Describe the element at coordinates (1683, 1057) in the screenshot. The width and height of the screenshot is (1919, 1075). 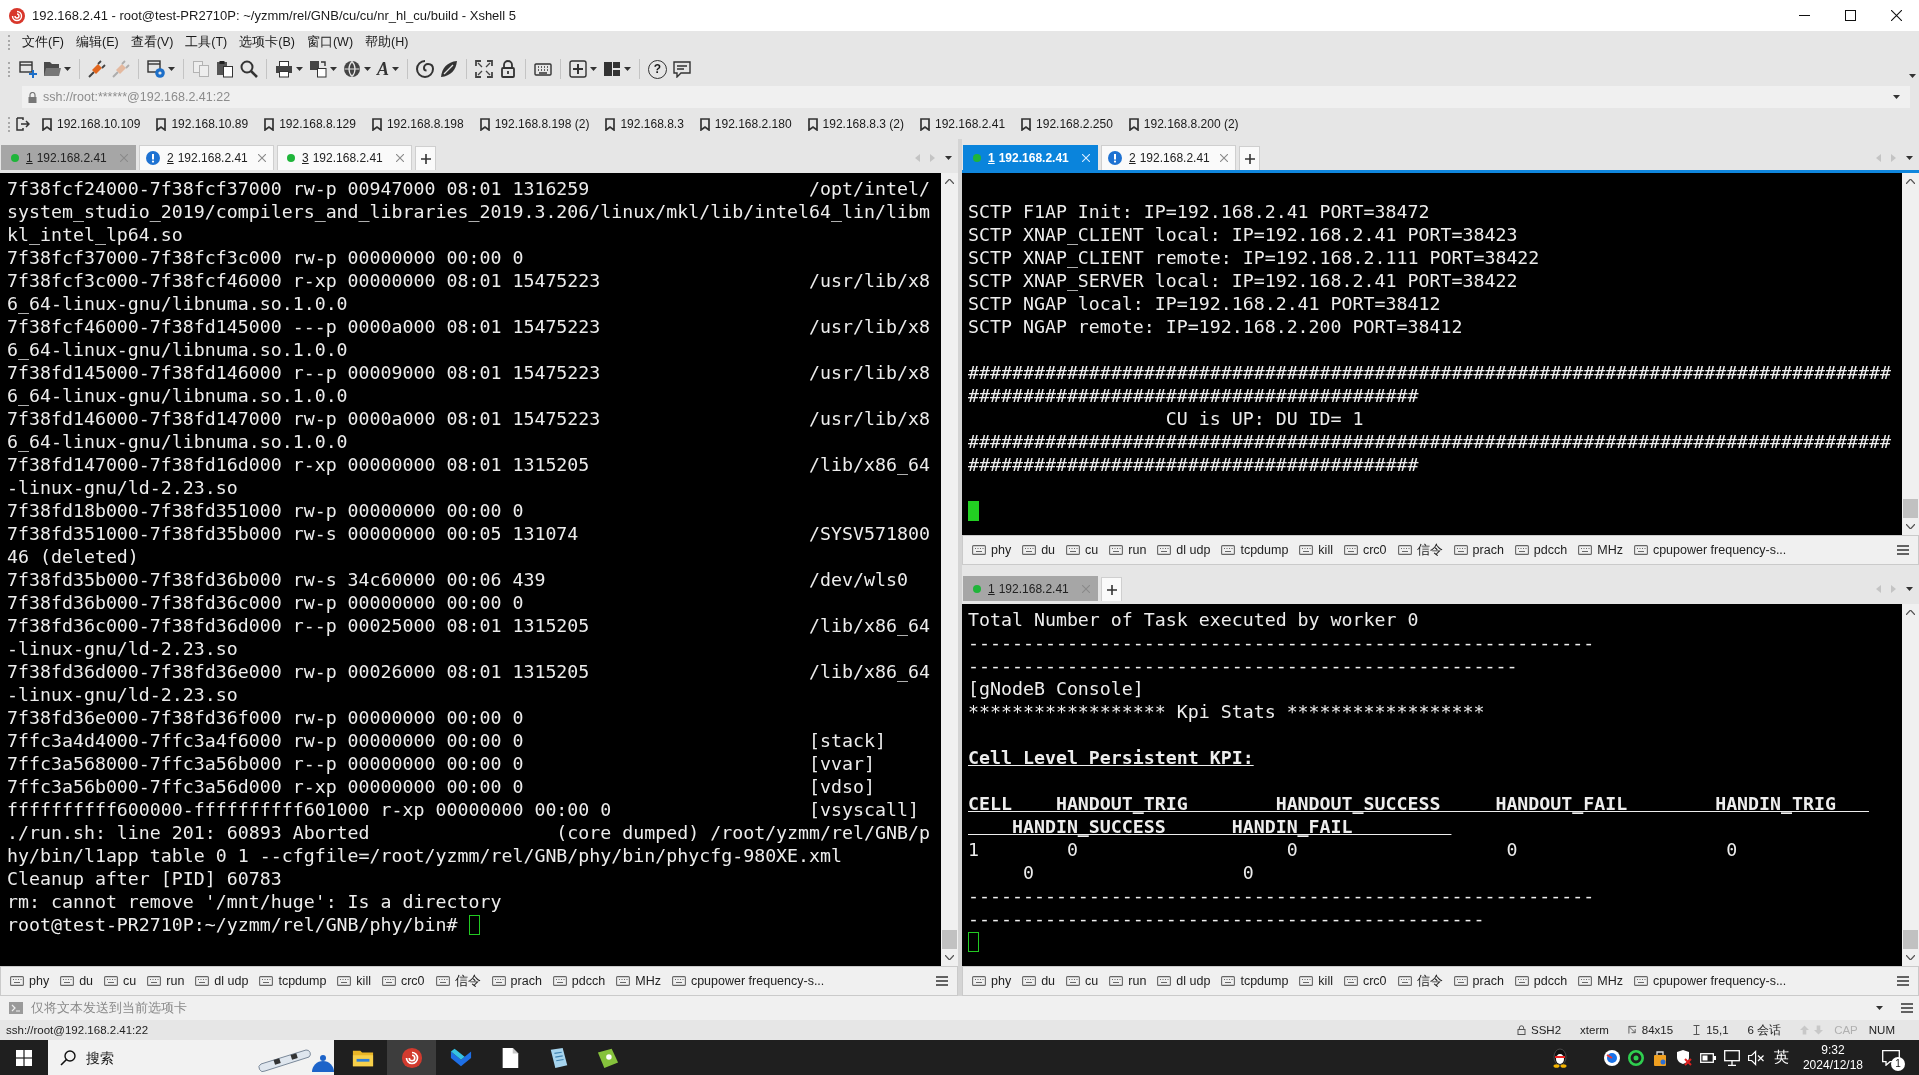
I see `shield-icon` at that location.